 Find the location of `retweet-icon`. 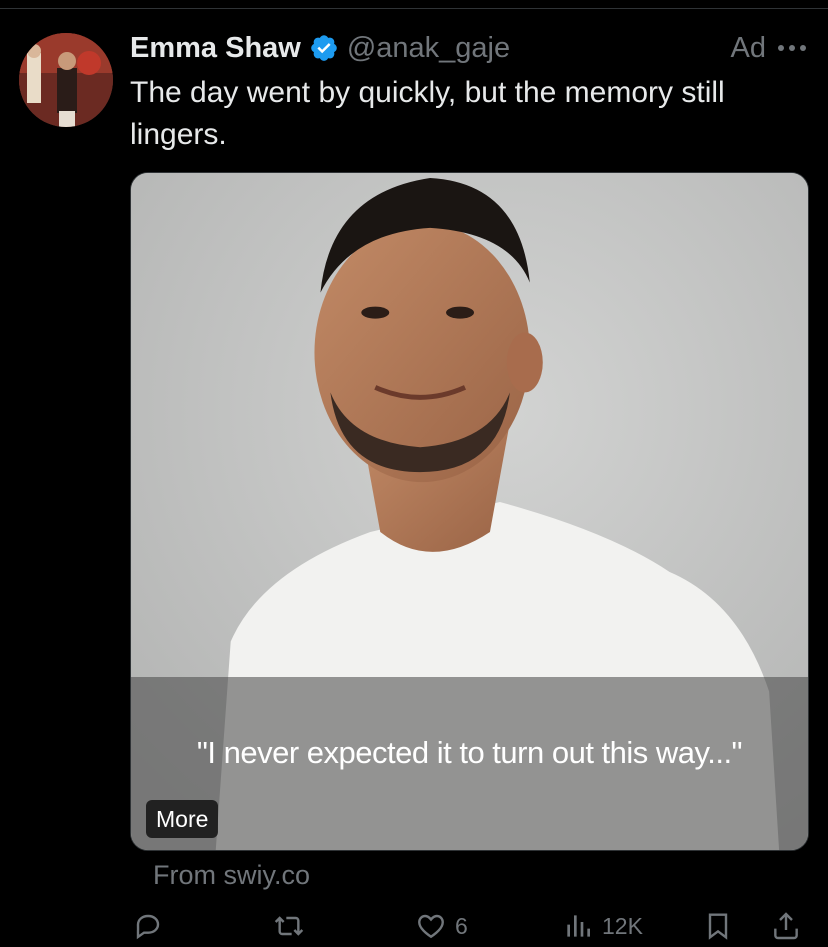

retweet-icon is located at coordinates (289, 926).